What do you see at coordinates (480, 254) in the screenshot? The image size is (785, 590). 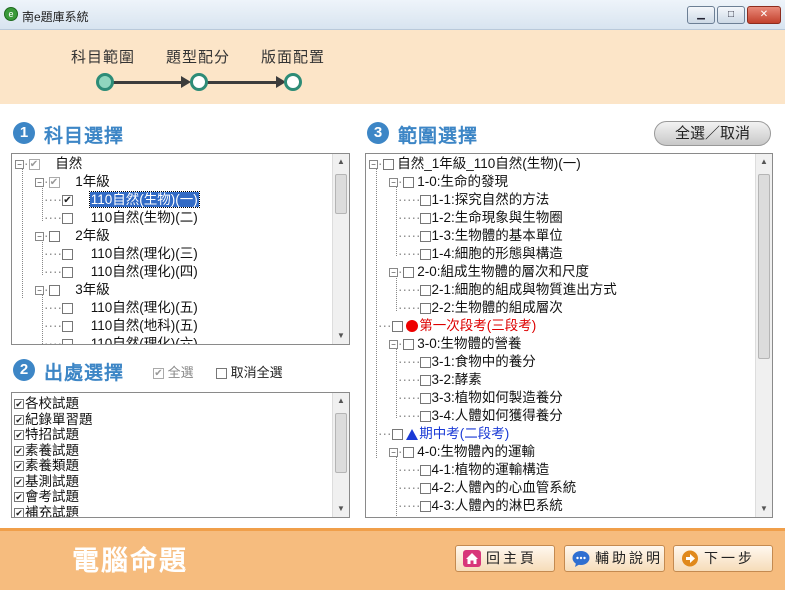 I see `range-section: ····· 1-4:細胞的形態與構造` at bounding box center [480, 254].